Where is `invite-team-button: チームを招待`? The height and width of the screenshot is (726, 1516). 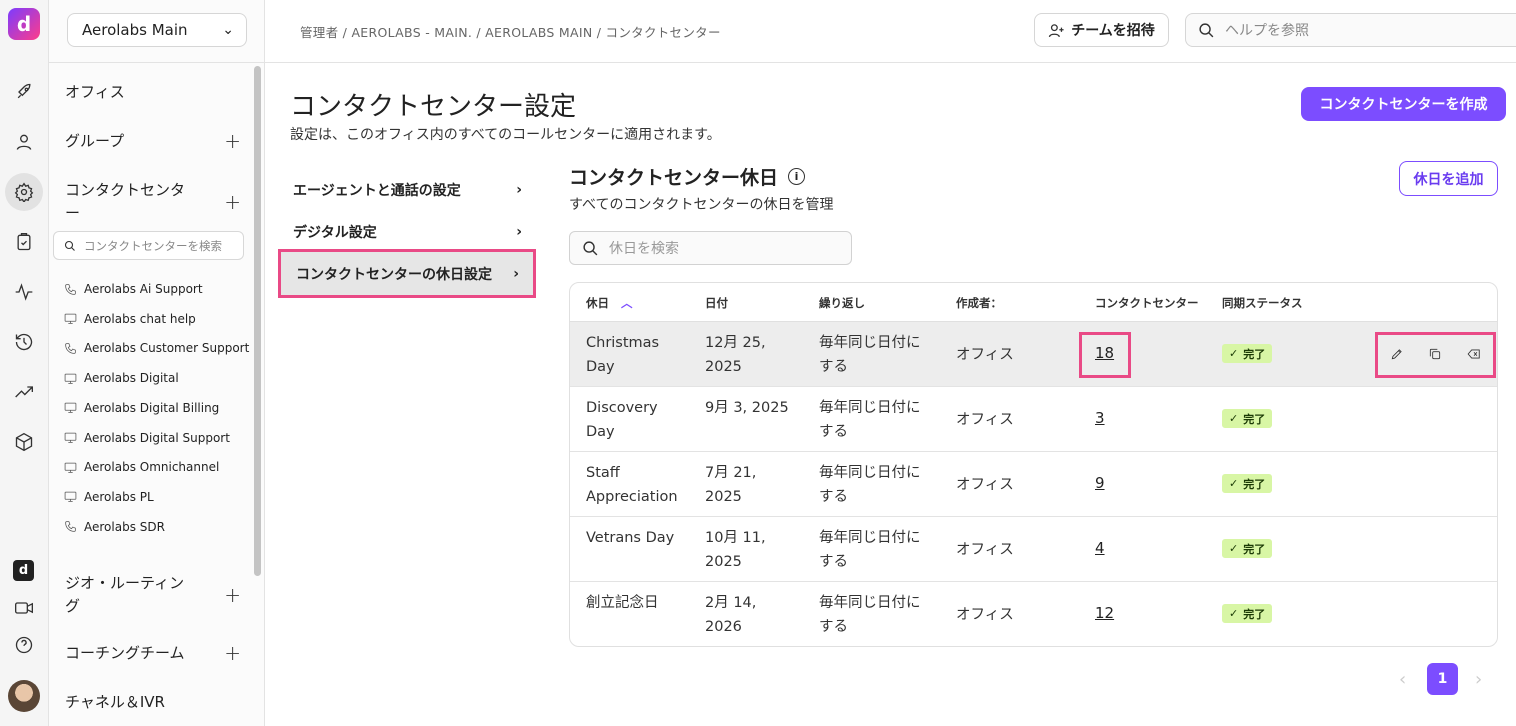 invite-team-button: チームを招待 is located at coordinates (1101, 30).